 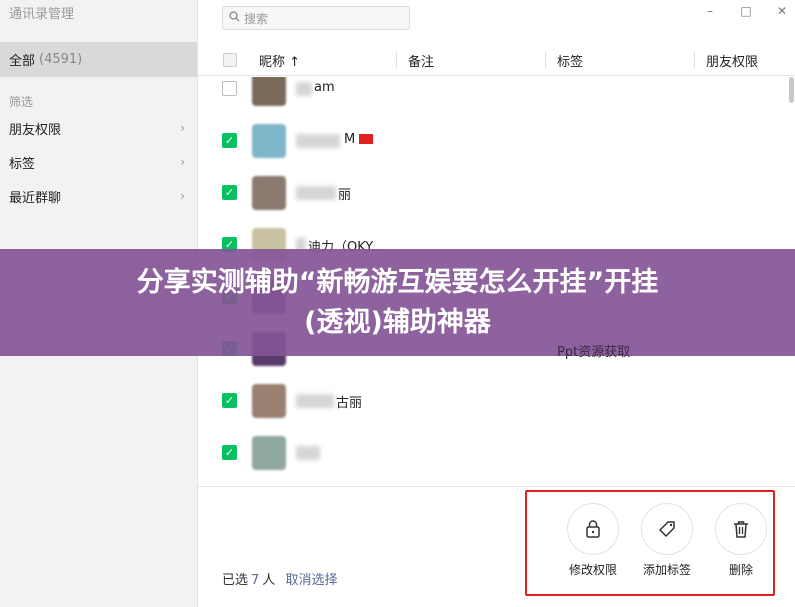 I want to click on row-checkbox, so click(x=229, y=88).